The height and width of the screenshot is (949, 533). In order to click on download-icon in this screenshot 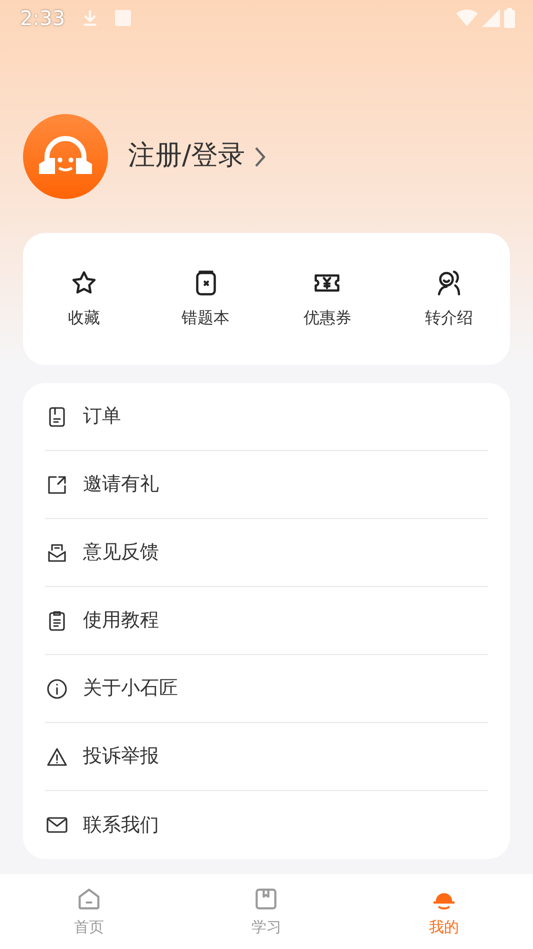, I will do `click(89, 18)`.